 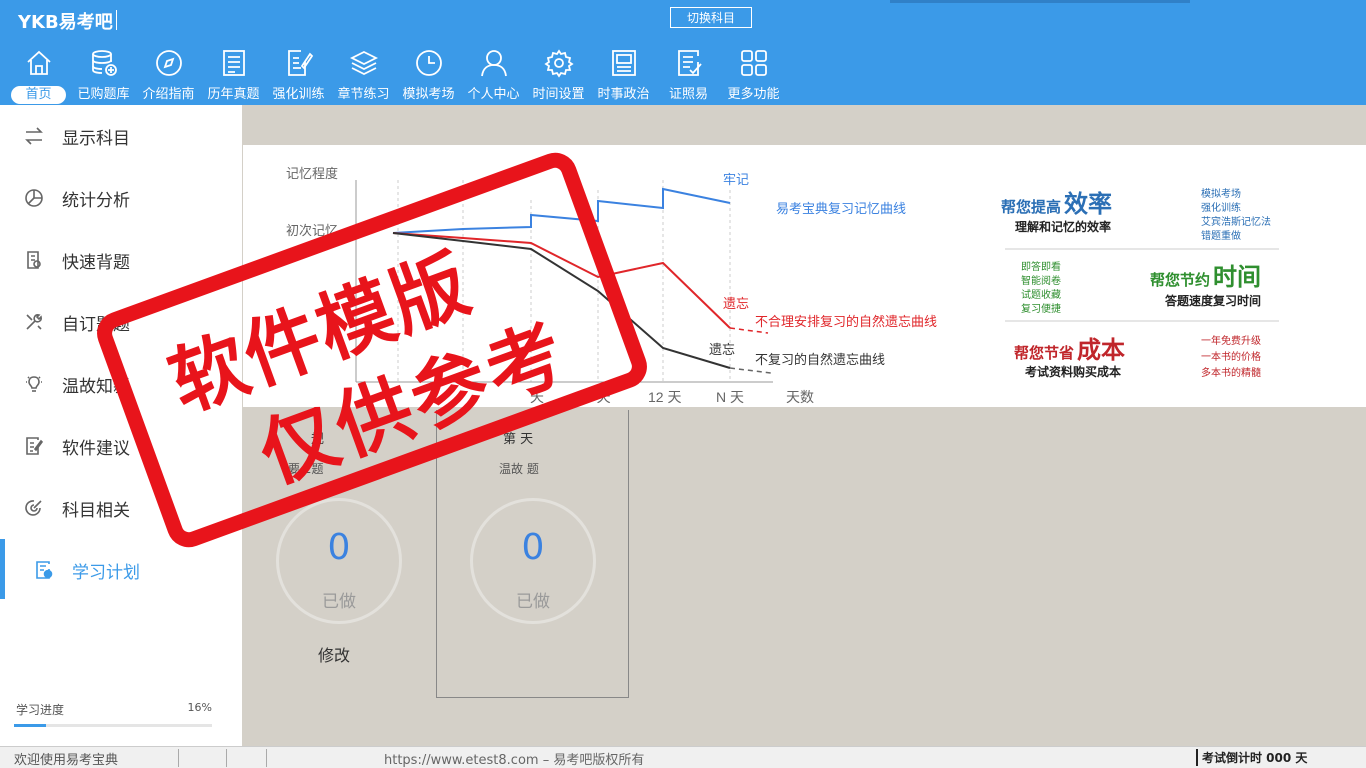 I want to click on nav-personal-center: 个人中心, so click(x=493, y=76).